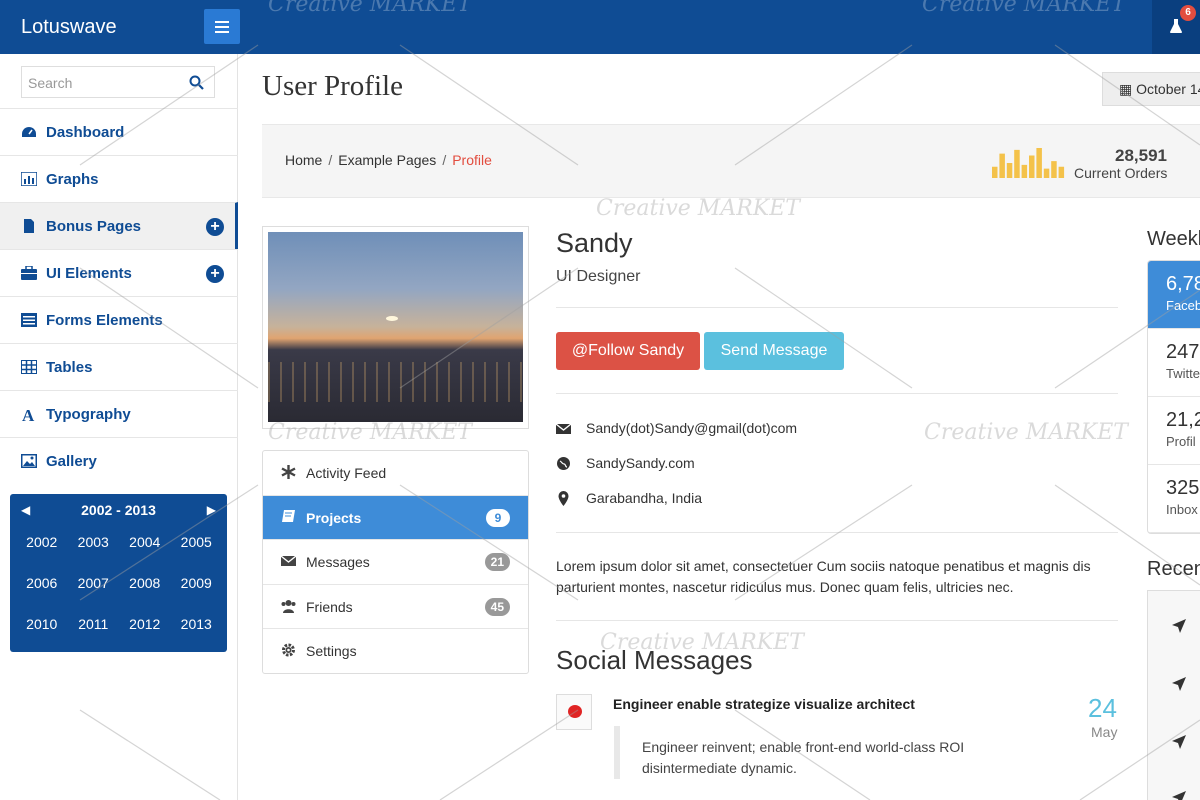 This screenshot has height=800, width=1200. I want to click on year-cell: 2012, so click(145, 625).